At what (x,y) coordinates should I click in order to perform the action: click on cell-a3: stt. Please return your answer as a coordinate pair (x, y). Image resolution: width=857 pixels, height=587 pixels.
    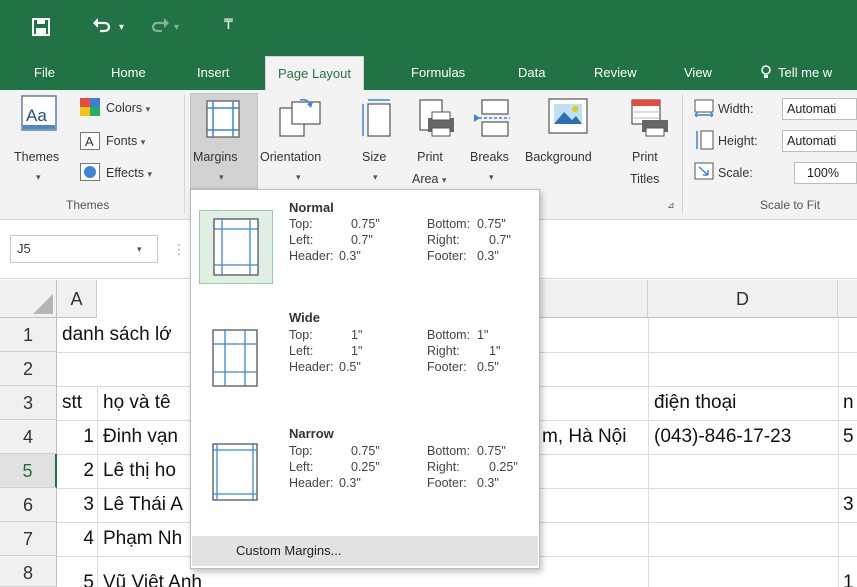
    Looking at the image, I should click on (80, 403).